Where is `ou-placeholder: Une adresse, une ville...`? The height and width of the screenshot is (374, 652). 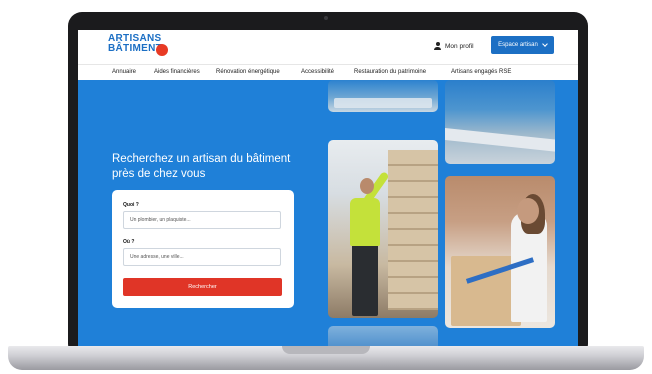
ou-placeholder: Une adresse, une ville... is located at coordinates (157, 257).